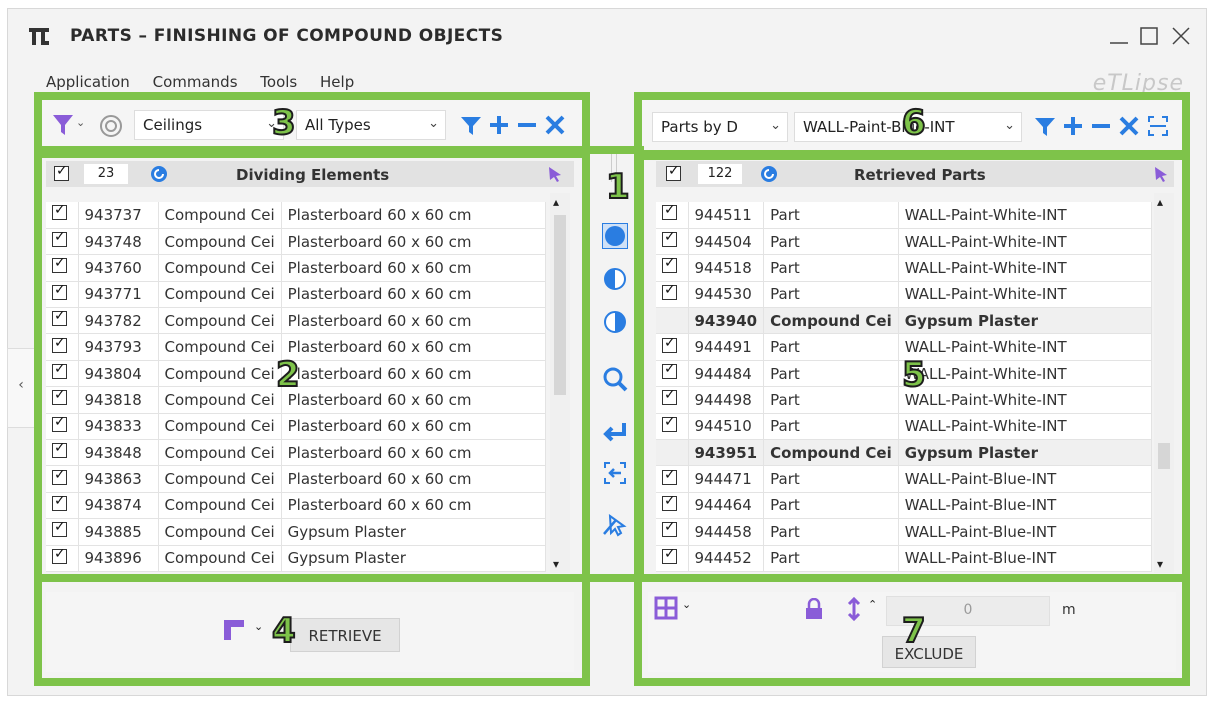  What do you see at coordinates (1119, 36) in the screenshot?
I see `minimize-icon` at bounding box center [1119, 36].